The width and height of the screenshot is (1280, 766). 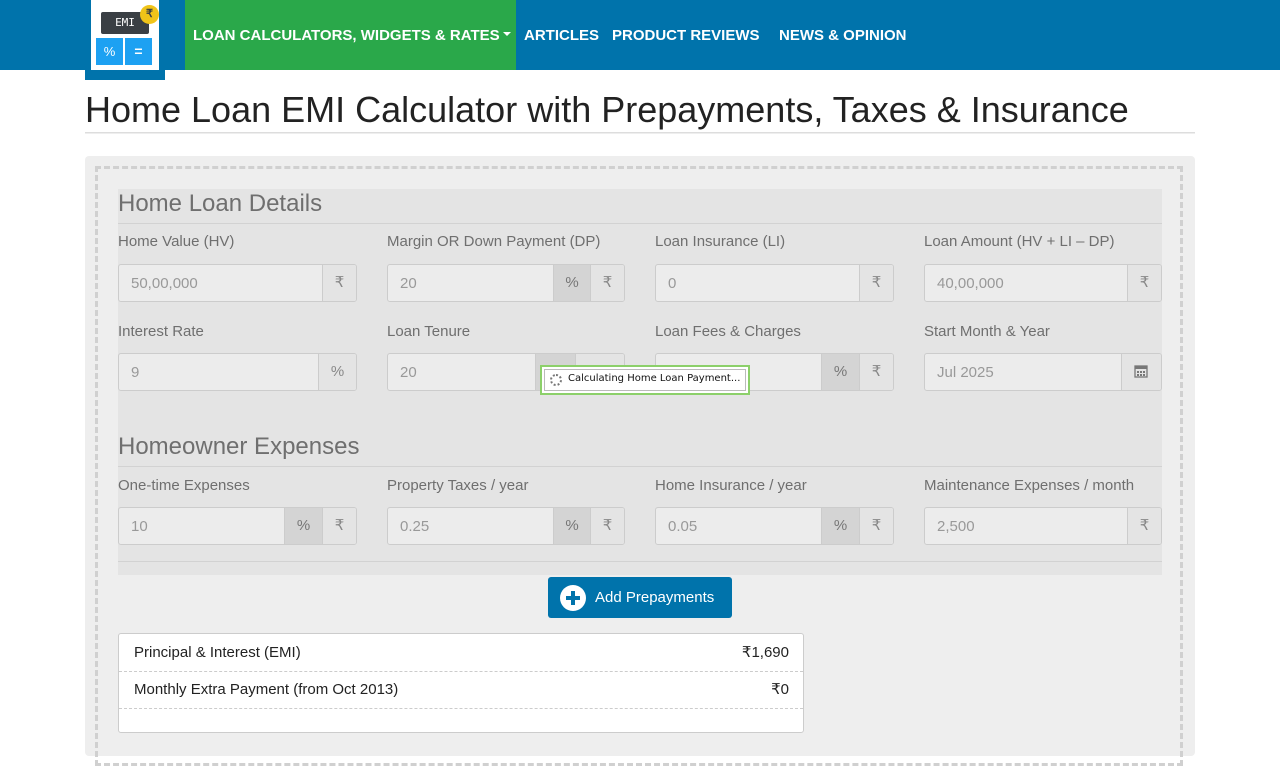 What do you see at coordinates (346, 35) in the screenshot?
I see `nav-loan-calculators-label: LOAN CALCULATORS, WIDGETS & RATES` at bounding box center [346, 35].